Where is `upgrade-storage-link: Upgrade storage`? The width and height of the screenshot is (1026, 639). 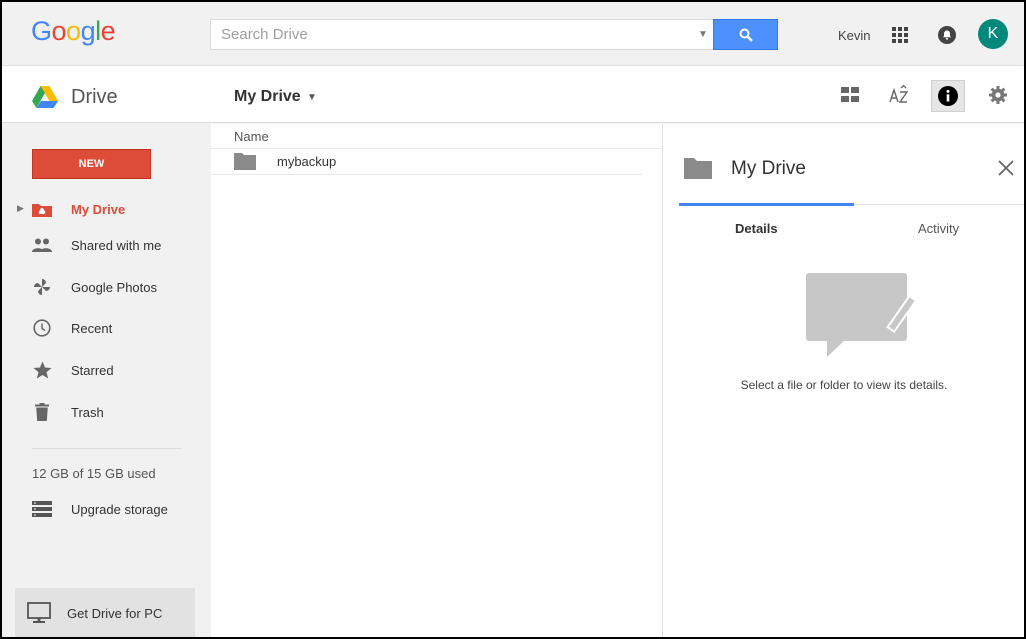 upgrade-storage-link: Upgrade storage is located at coordinates (106, 509).